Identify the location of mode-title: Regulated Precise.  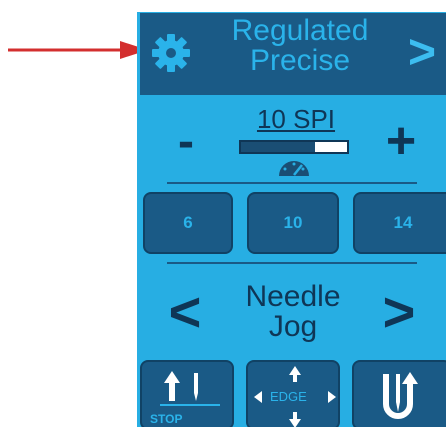
(300, 46).